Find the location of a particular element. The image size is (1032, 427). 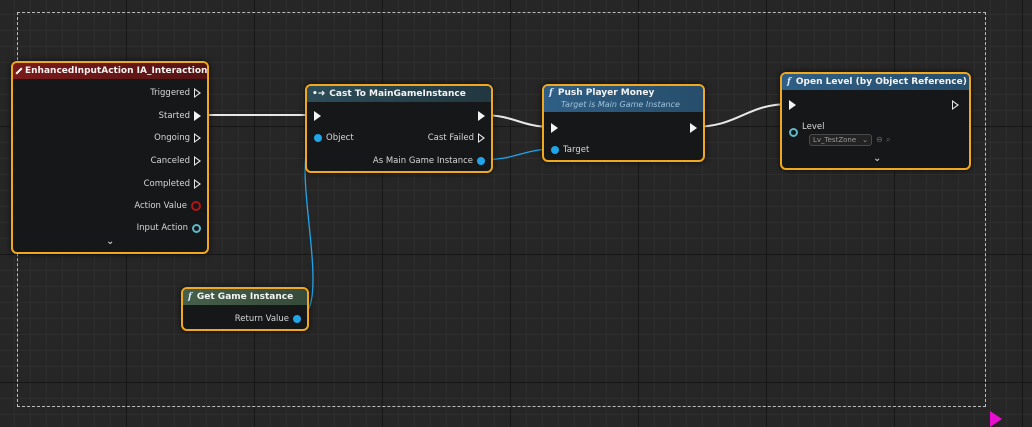

node-header: f Get Game Instance is located at coordinates (245, 297).